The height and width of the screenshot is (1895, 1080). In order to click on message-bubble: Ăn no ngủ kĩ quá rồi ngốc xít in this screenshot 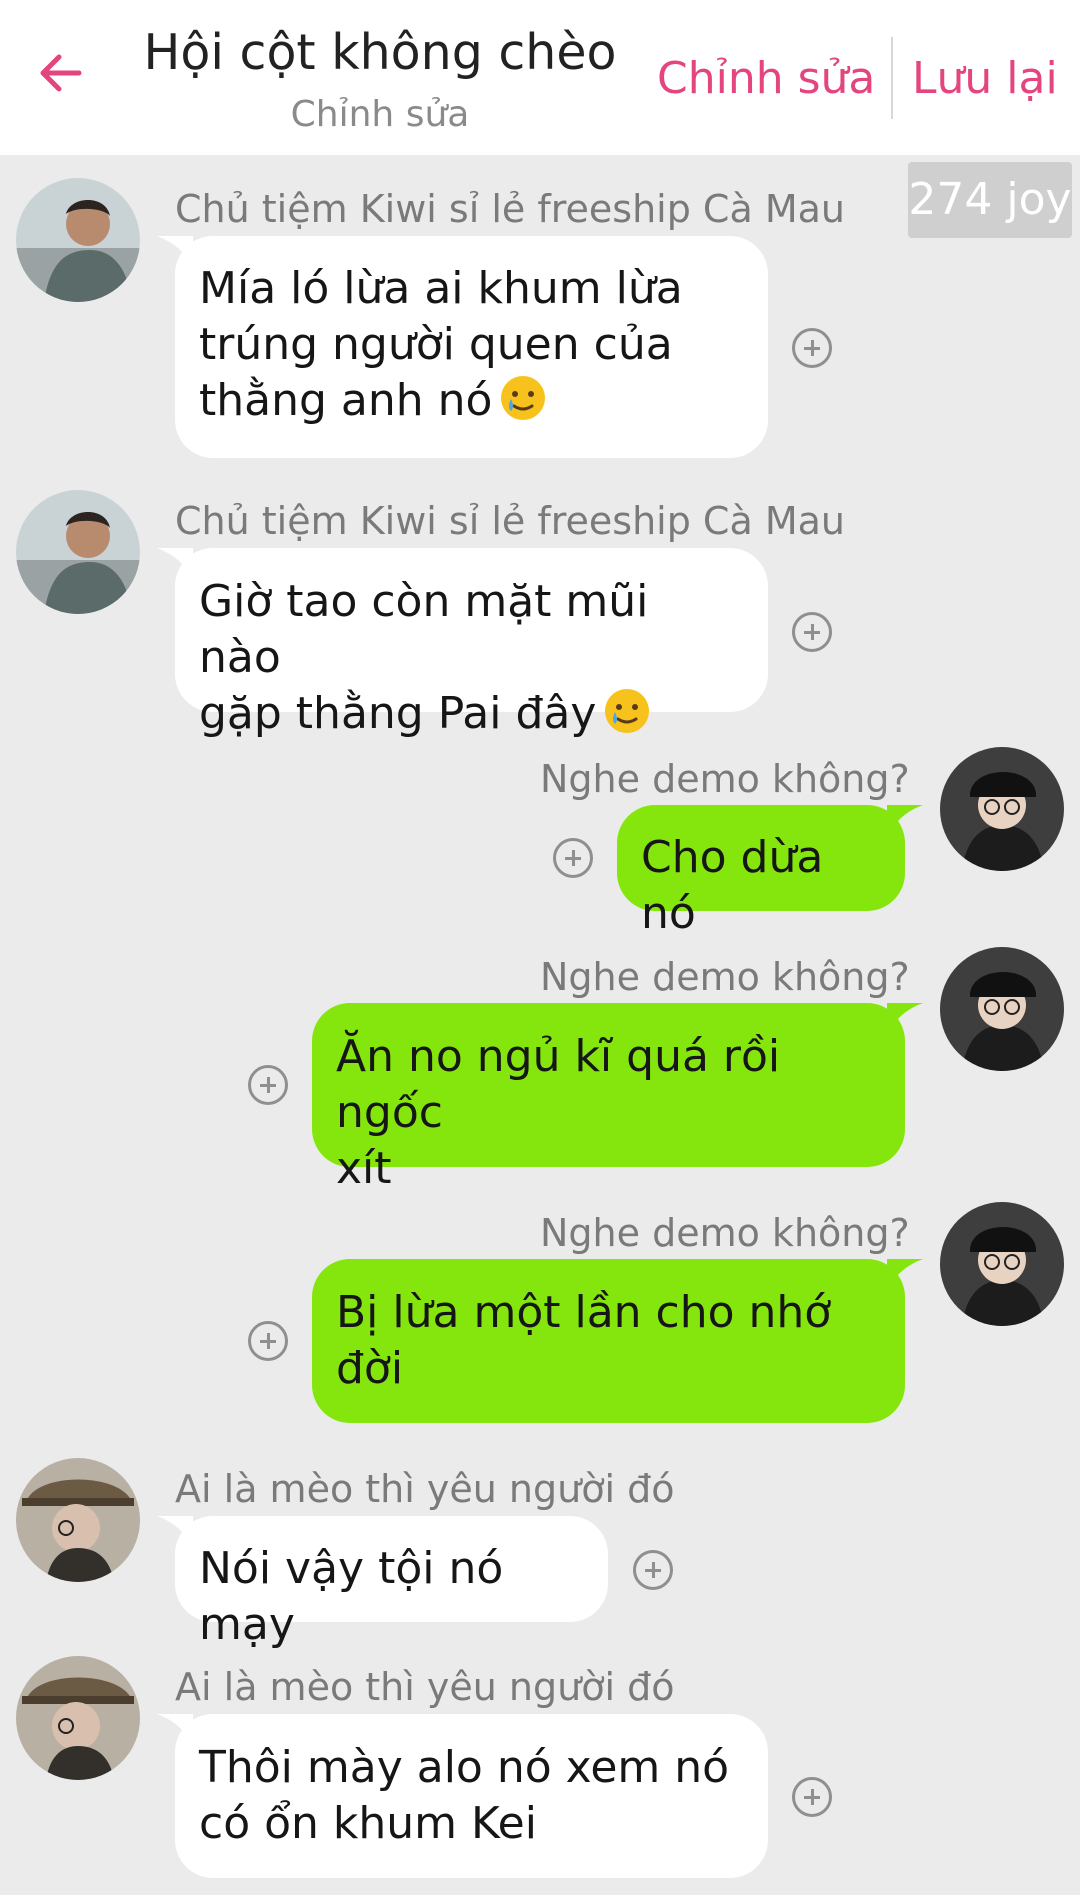, I will do `click(617, 1098)`.